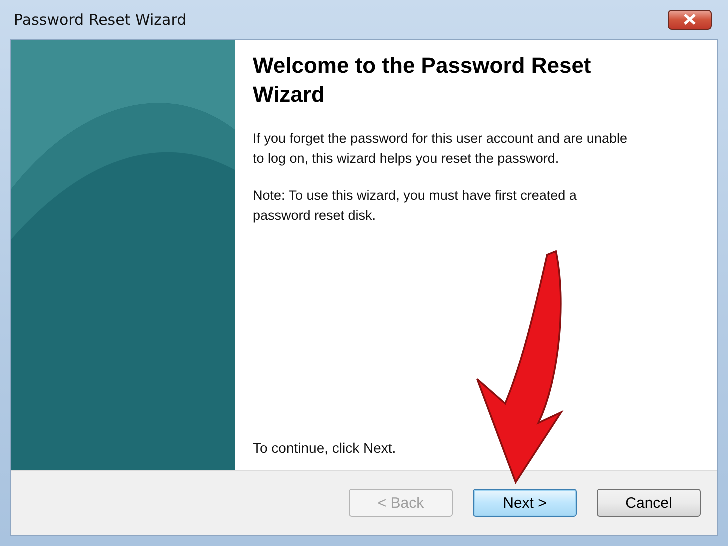  What do you see at coordinates (325, 448) in the screenshot?
I see `instruction-text: To continue, click Next.` at bounding box center [325, 448].